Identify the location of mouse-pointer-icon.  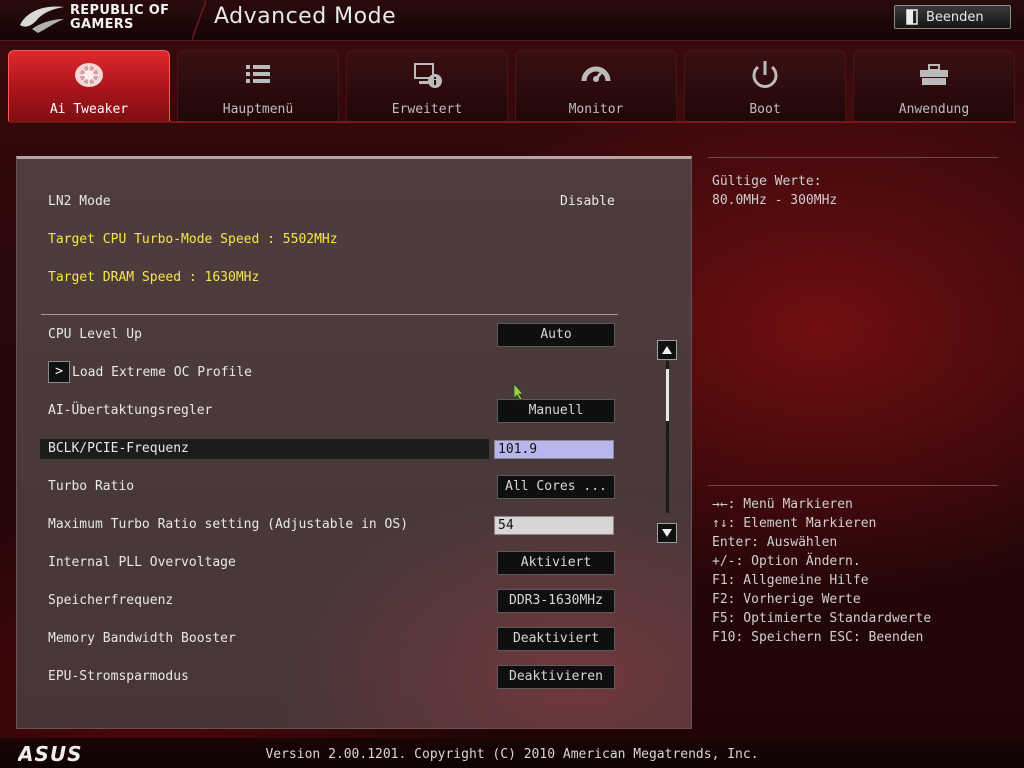
(518, 392).